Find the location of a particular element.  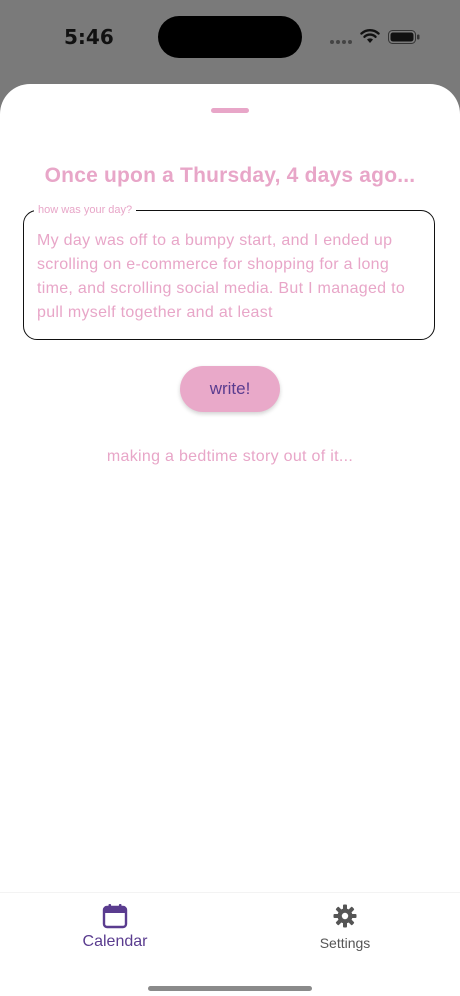

write-button: write! is located at coordinates (230, 389).